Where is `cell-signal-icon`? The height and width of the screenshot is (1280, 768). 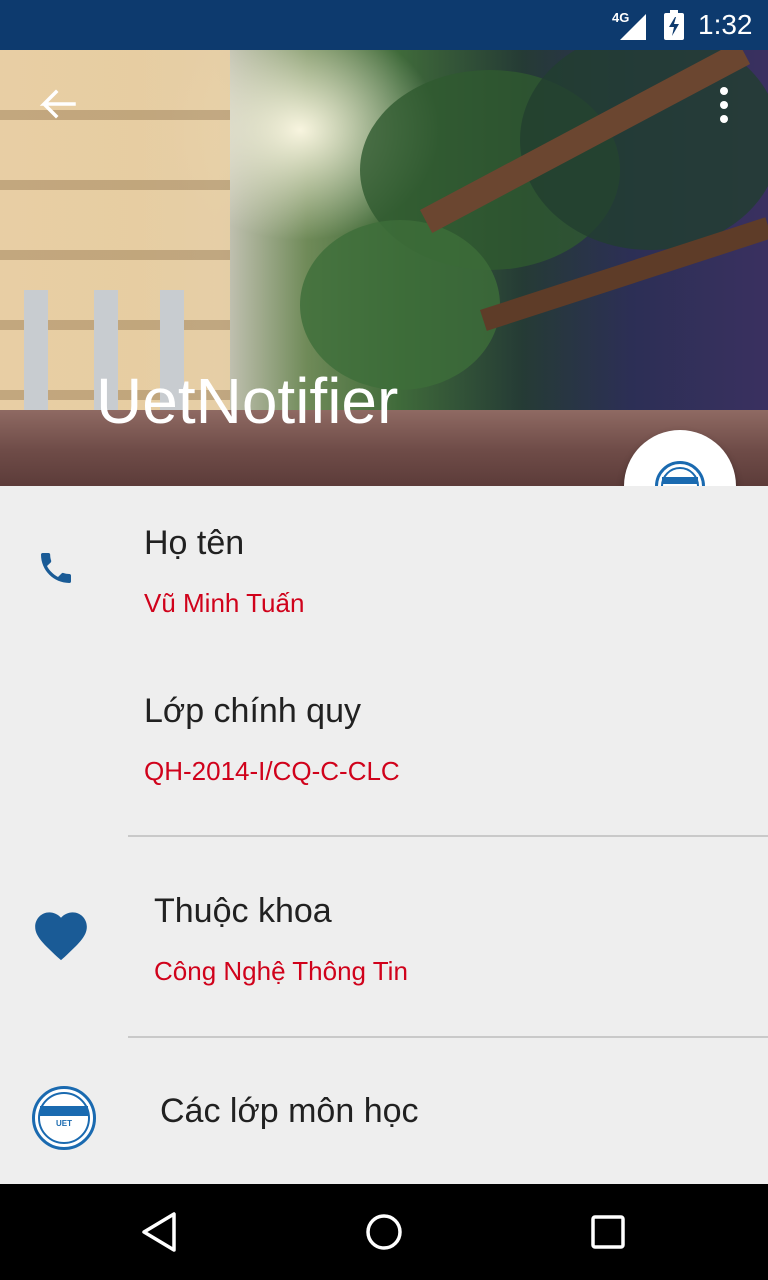 cell-signal-icon is located at coordinates (633, 27).